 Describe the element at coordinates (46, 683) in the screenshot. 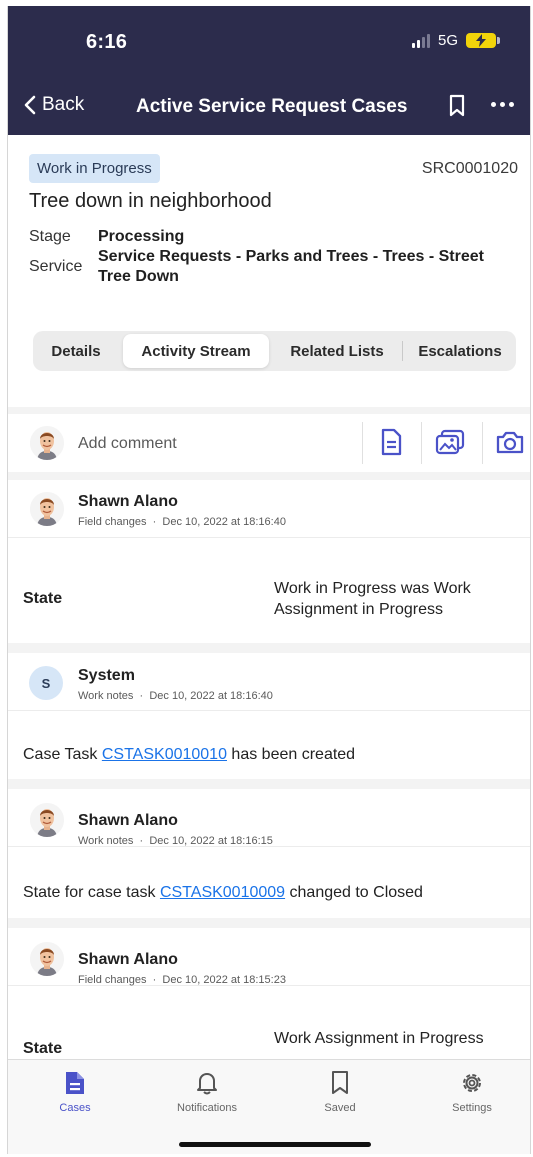

I see `avatar: S` at that location.